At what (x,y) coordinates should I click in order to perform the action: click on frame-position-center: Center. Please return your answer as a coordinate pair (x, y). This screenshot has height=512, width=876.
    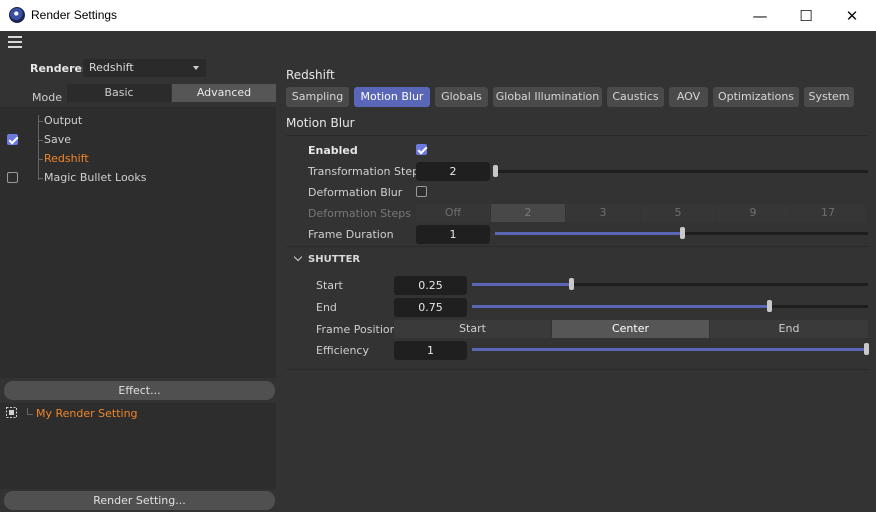
    Looking at the image, I should click on (630, 329).